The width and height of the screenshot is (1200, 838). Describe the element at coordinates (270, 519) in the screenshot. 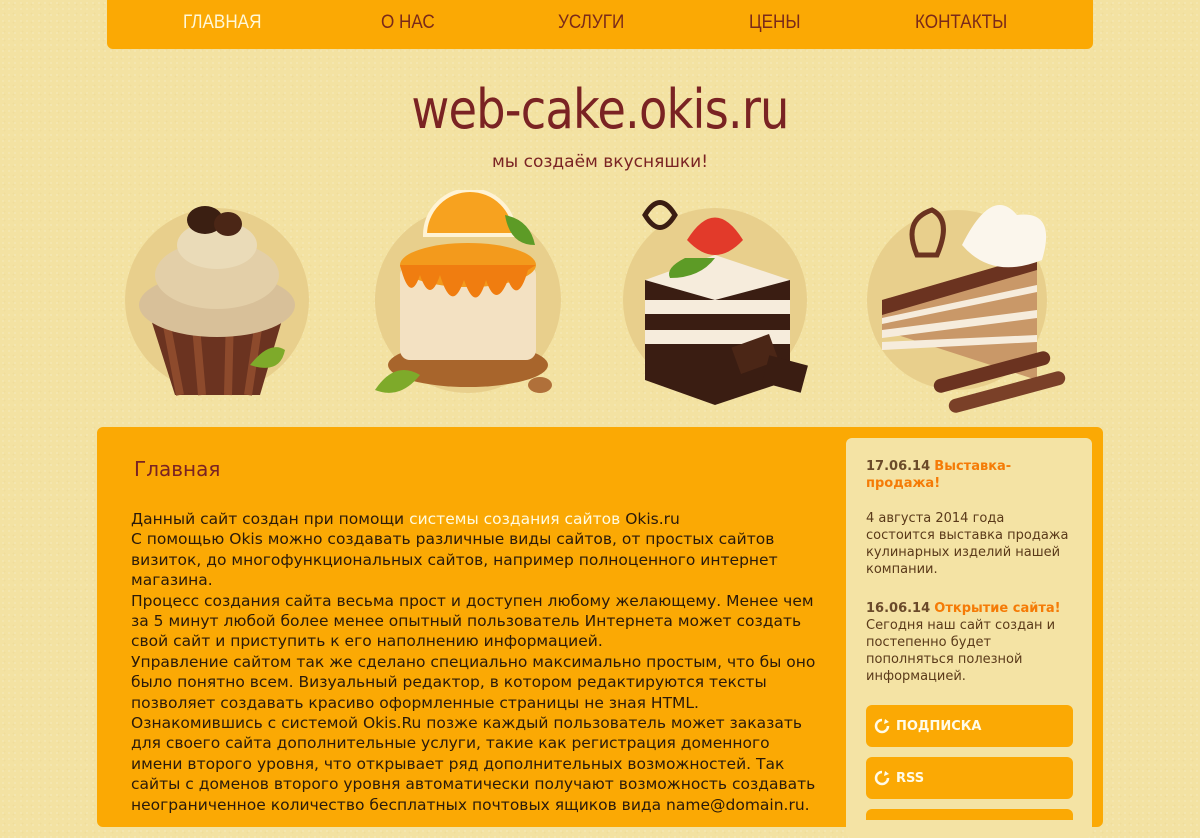

I see `article-intro-text: Данный сайт создан при помощи` at that location.